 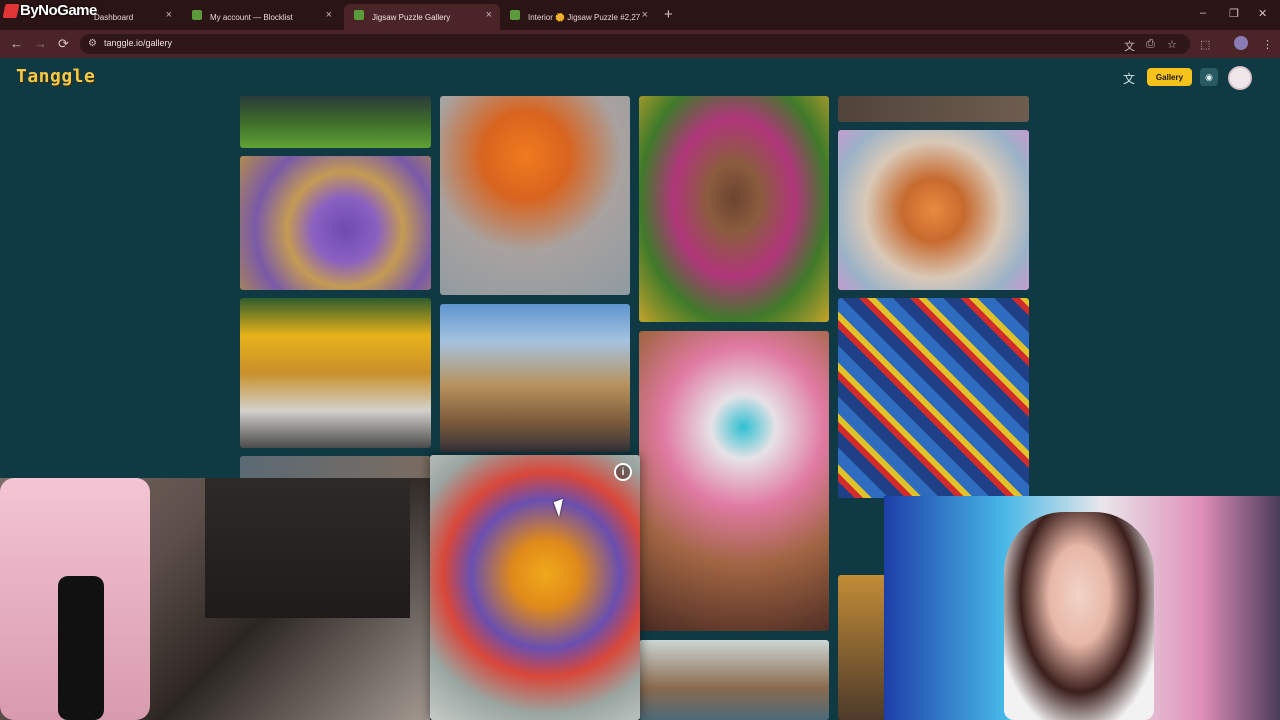 What do you see at coordinates (635, 44) in the screenshot?
I see `address-bar: ⚙ tanggle.io/gallery` at bounding box center [635, 44].